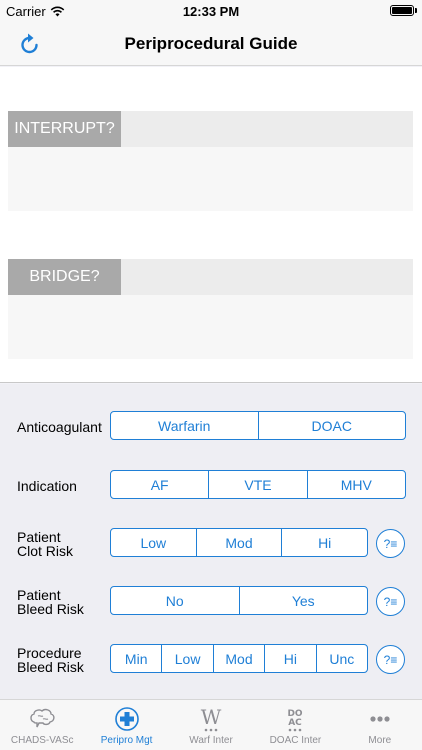 This screenshot has height=750, width=422. What do you see at coordinates (50, 667) in the screenshot?
I see `procedure-bleed-label-line2: Bleed Risk` at bounding box center [50, 667].